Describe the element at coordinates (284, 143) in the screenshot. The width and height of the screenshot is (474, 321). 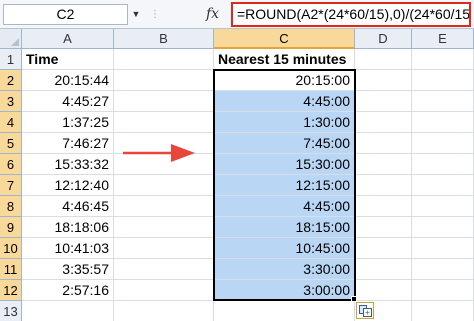
I see `cell-c5: 7:45:00` at that location.